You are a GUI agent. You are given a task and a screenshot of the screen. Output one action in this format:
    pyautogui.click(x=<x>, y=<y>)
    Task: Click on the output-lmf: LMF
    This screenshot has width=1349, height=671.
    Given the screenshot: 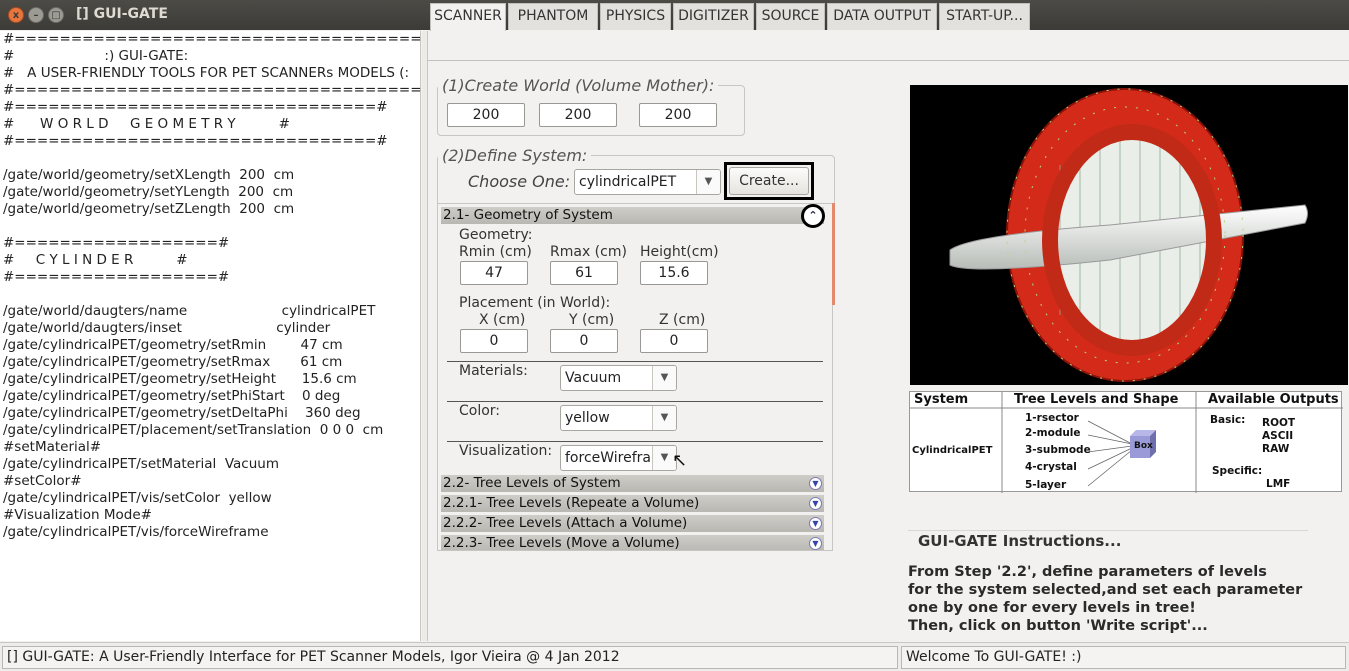 What is the action you would take?
    pyautogui.click(x=1278, y=484)
    